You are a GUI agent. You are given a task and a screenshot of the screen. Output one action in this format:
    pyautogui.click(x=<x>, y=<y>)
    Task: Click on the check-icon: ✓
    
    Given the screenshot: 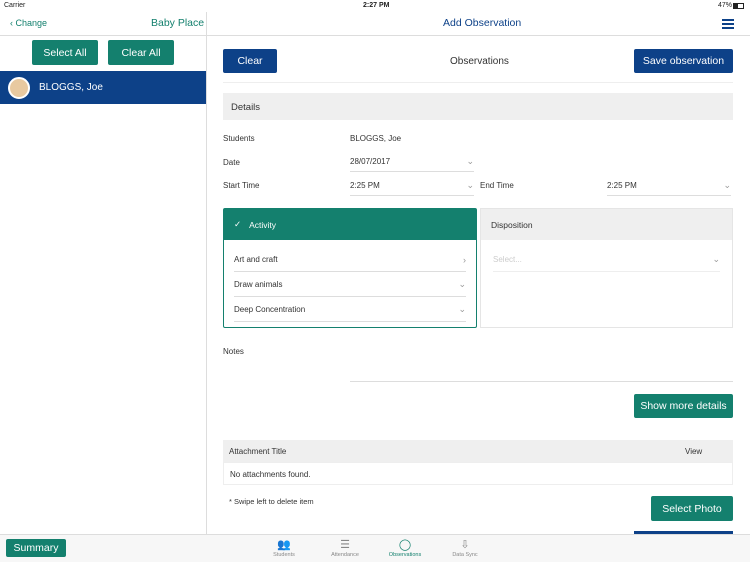 What is the action you would take?
    pyautogui.click(x=238, y=224)
    